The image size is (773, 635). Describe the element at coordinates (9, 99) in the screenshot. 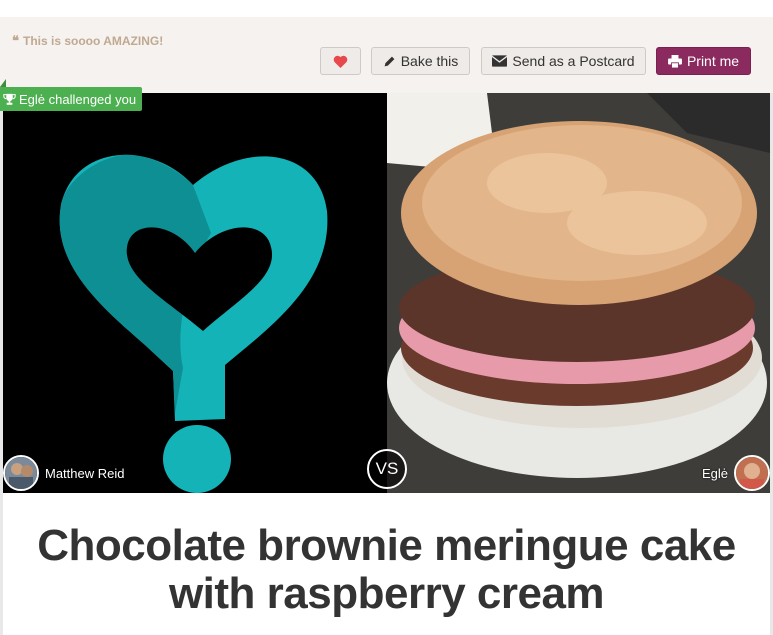

I see `trophy-icon` at that location.